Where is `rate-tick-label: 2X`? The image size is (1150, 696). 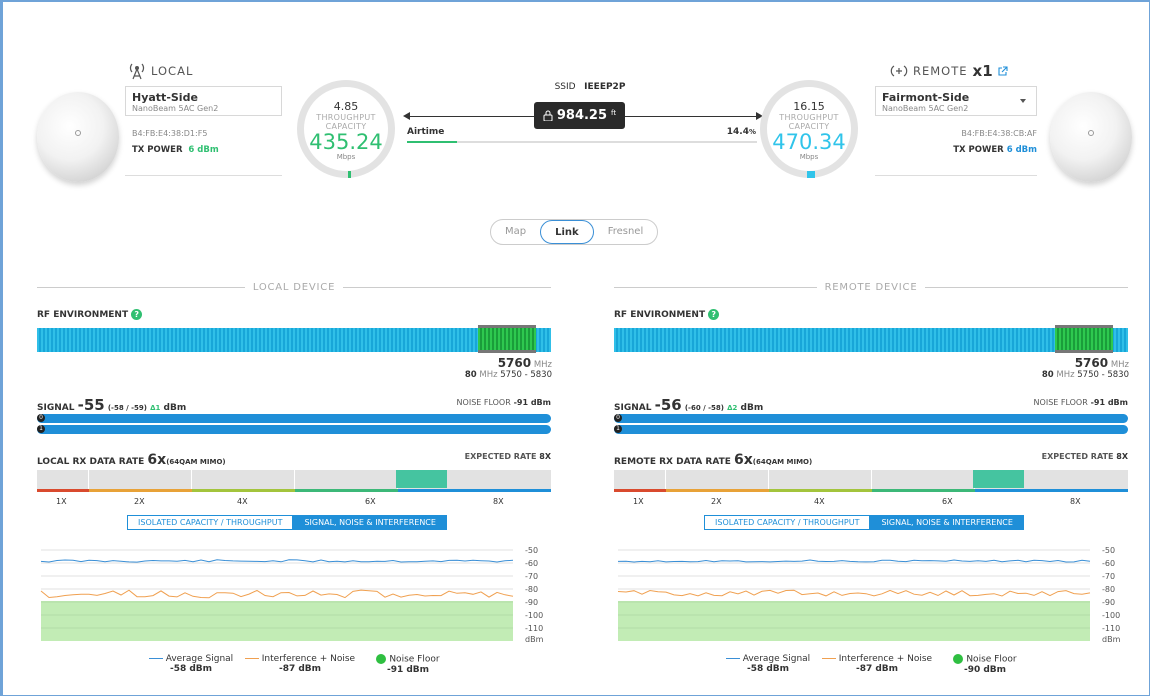
rate-tick-label: 2X is located at coordinates (139, 501).